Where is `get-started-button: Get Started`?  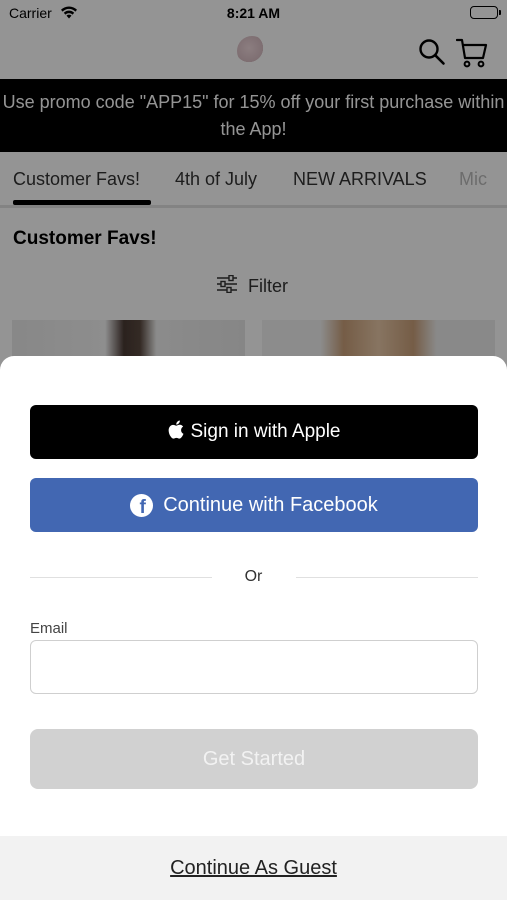
get-started-button: Get Started is located at coordinates (254, 759).